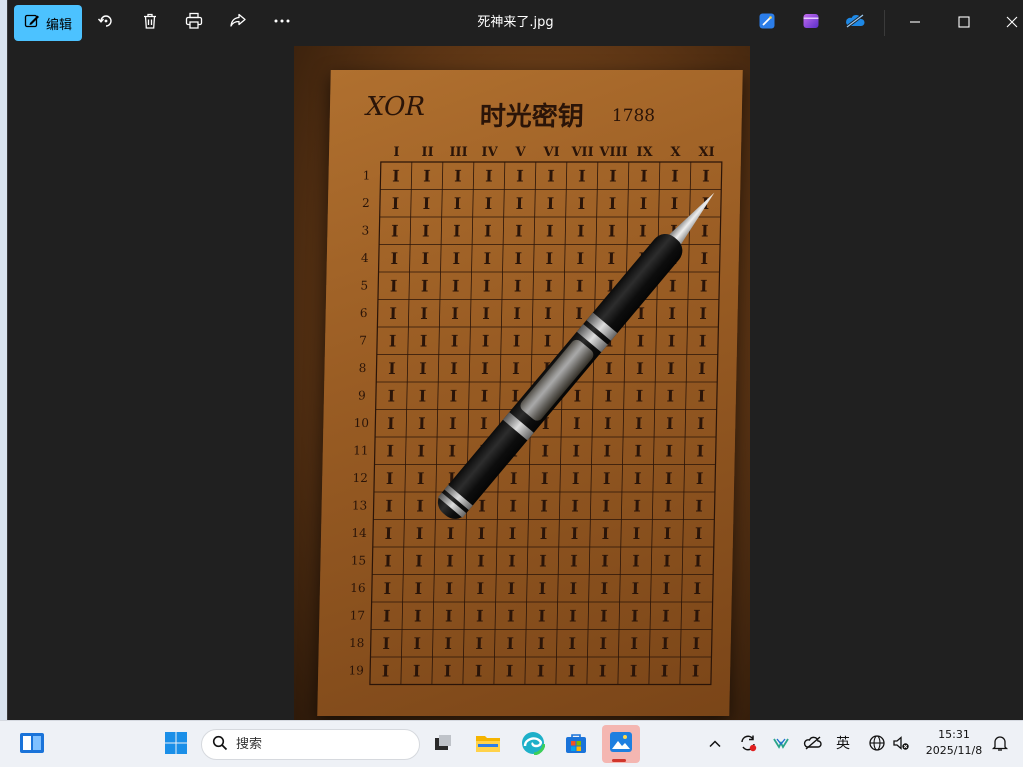  I want to click on close-button, so click(1009, 23).